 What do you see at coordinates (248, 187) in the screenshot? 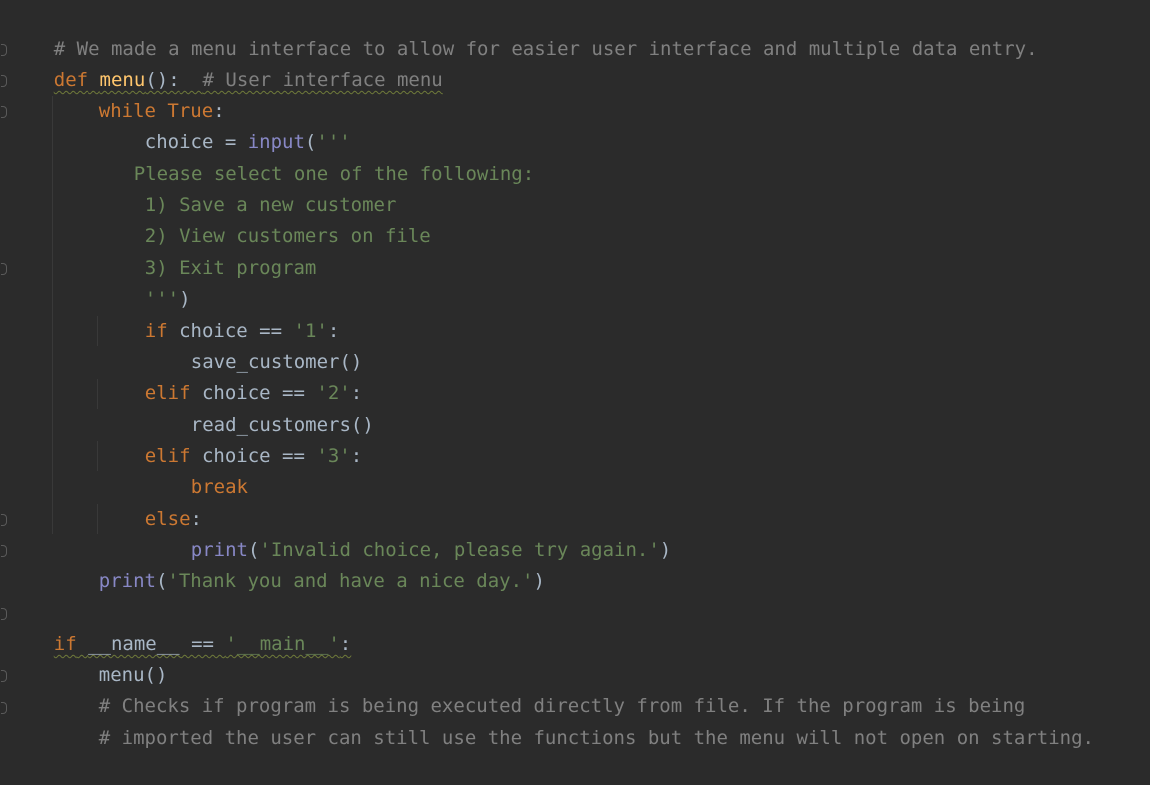
I see `code-line-6: 1) Save a new customer` at bounding box center [248, 187].